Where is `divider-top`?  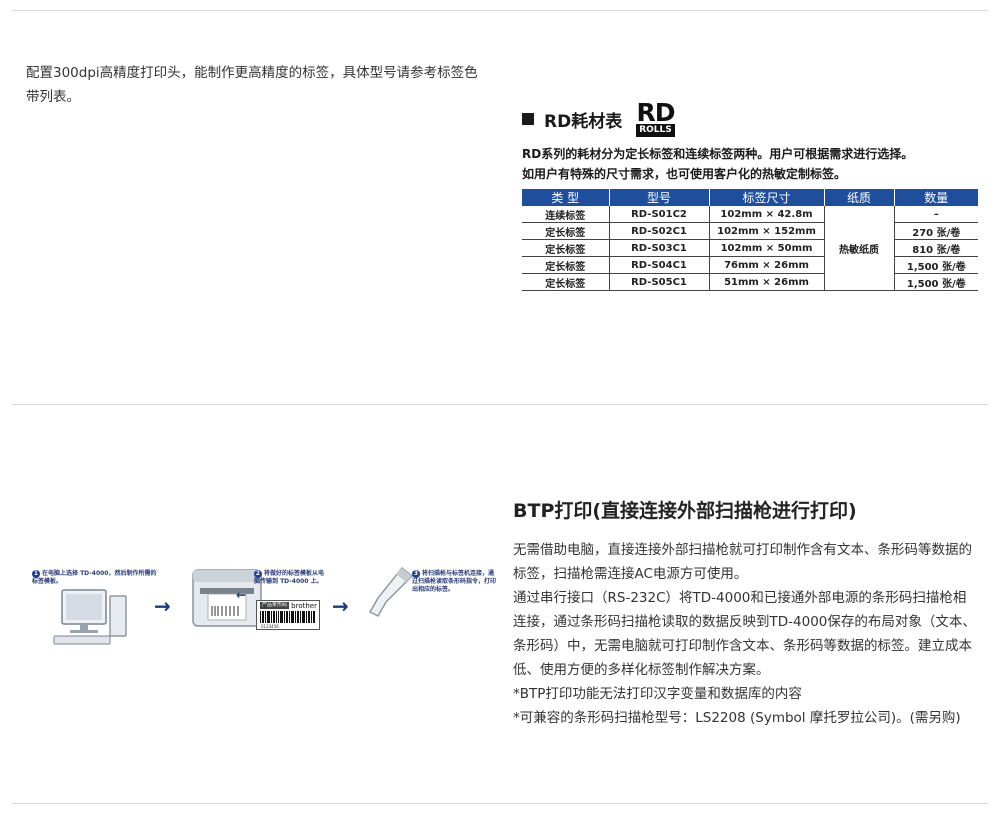 divider-top is located at coordinates (500, 10).